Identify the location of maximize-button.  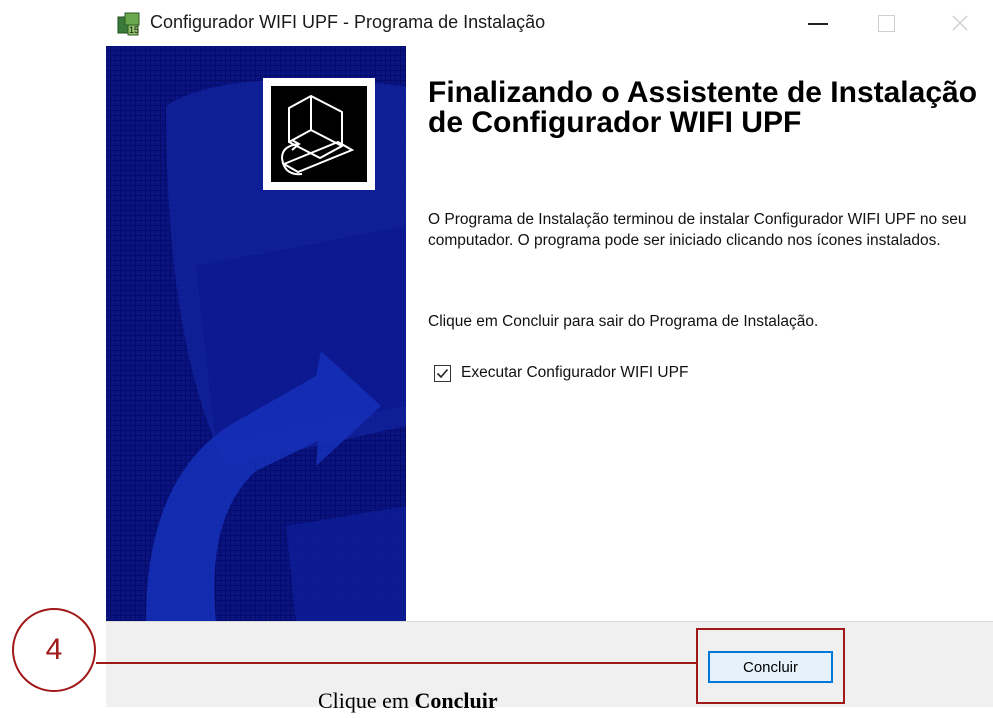
(886, 23).